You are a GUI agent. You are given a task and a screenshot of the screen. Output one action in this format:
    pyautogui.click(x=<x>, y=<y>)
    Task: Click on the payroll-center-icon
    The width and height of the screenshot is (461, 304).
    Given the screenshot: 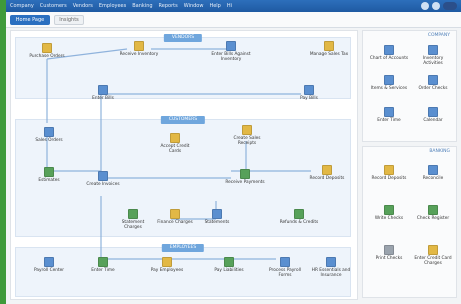 What is the action you would take?
    pyautogui.click(x=49, y=262)
    